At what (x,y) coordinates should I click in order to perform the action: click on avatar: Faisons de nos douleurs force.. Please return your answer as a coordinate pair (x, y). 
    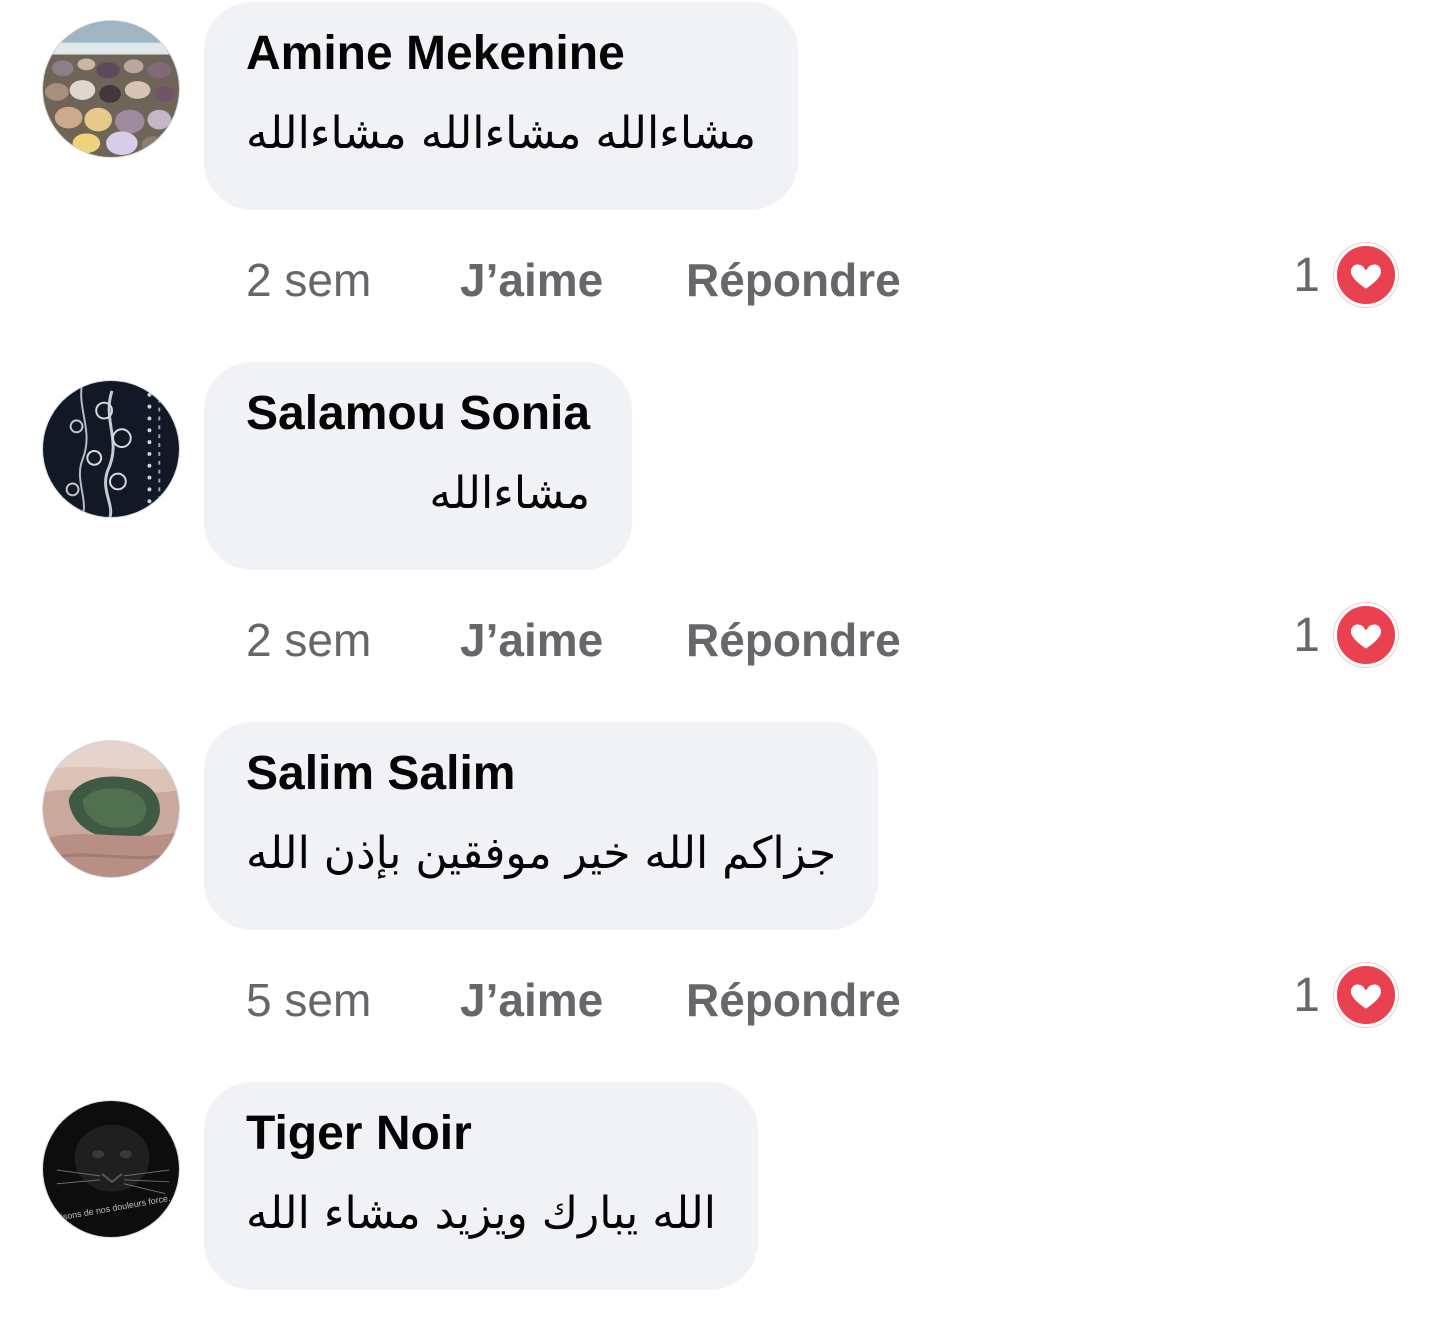
    Looking at the image, I should click on (111, 1169).